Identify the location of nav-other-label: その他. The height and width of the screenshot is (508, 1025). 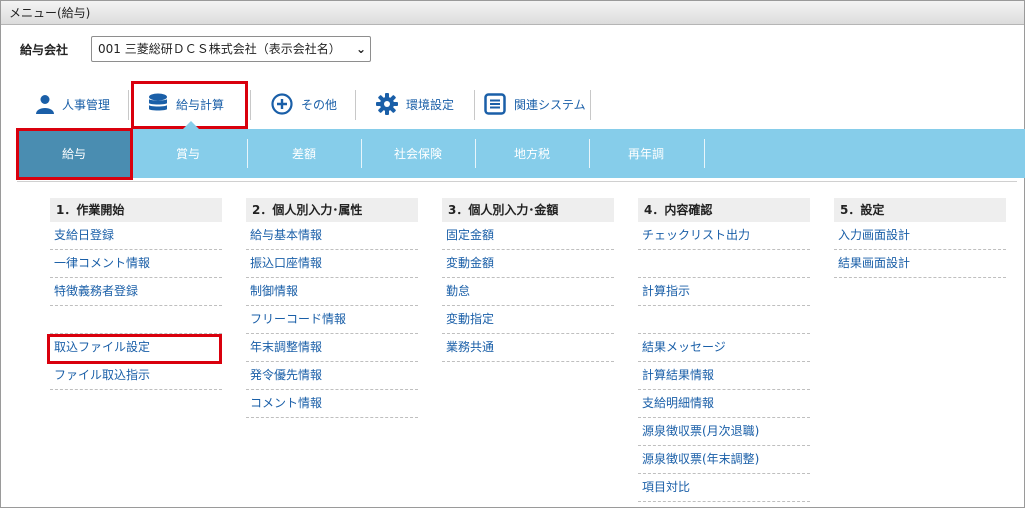
(319, 104).